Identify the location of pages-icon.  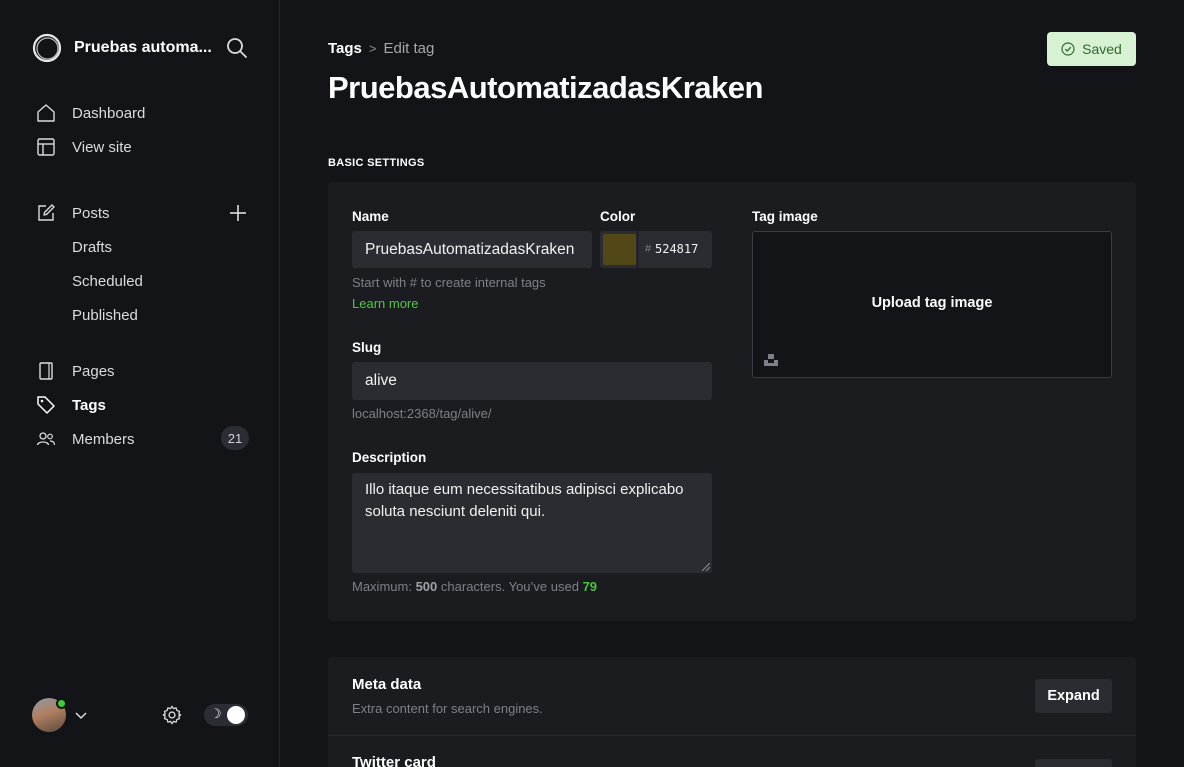
(46, 371).